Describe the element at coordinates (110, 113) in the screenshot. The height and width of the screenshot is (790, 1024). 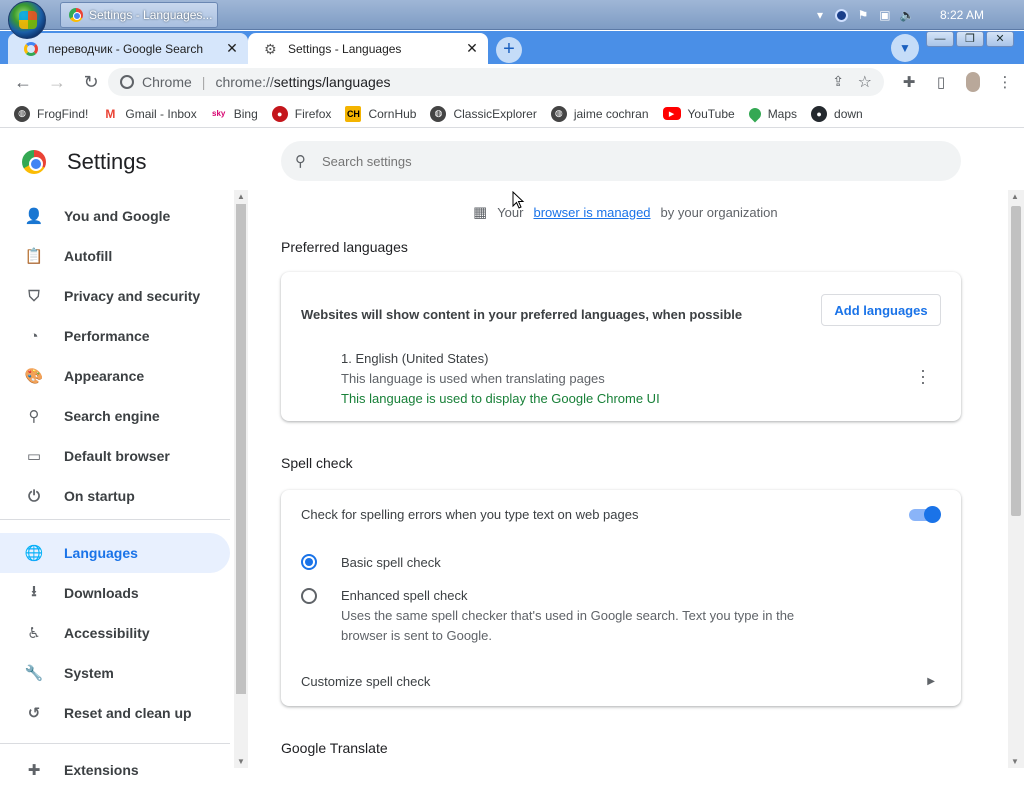
I see `gmail-icon: M` at that location.